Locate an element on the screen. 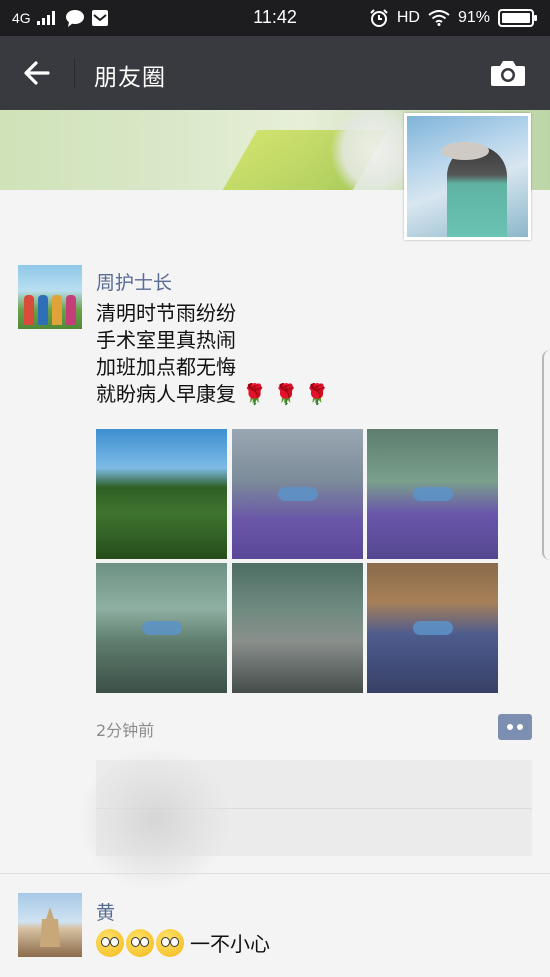  status-bar: 4G 11:42 HD 91% is located at coordinates (275, 18).